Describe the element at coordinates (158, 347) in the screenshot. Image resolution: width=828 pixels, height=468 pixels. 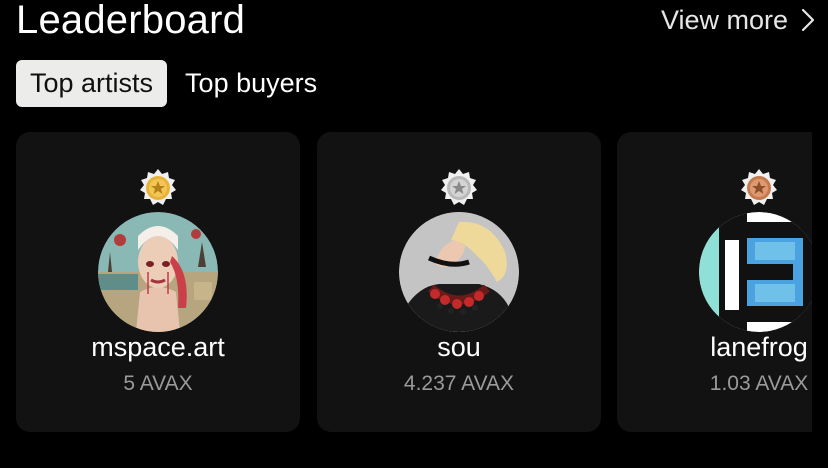
I see `artist-name: mspace.art` at that location.